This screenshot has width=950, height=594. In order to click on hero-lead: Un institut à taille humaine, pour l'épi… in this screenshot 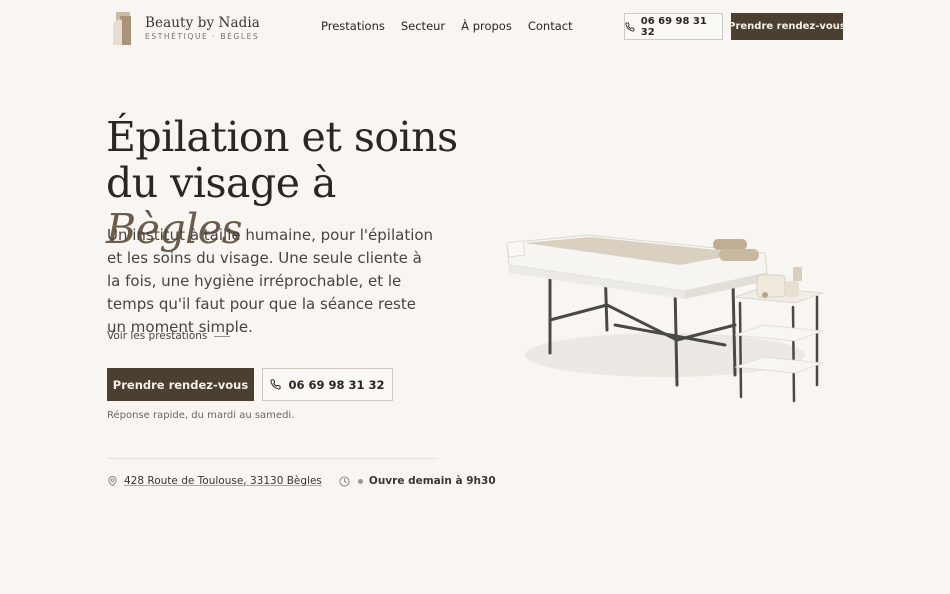, I will do `click(270, 281)`.